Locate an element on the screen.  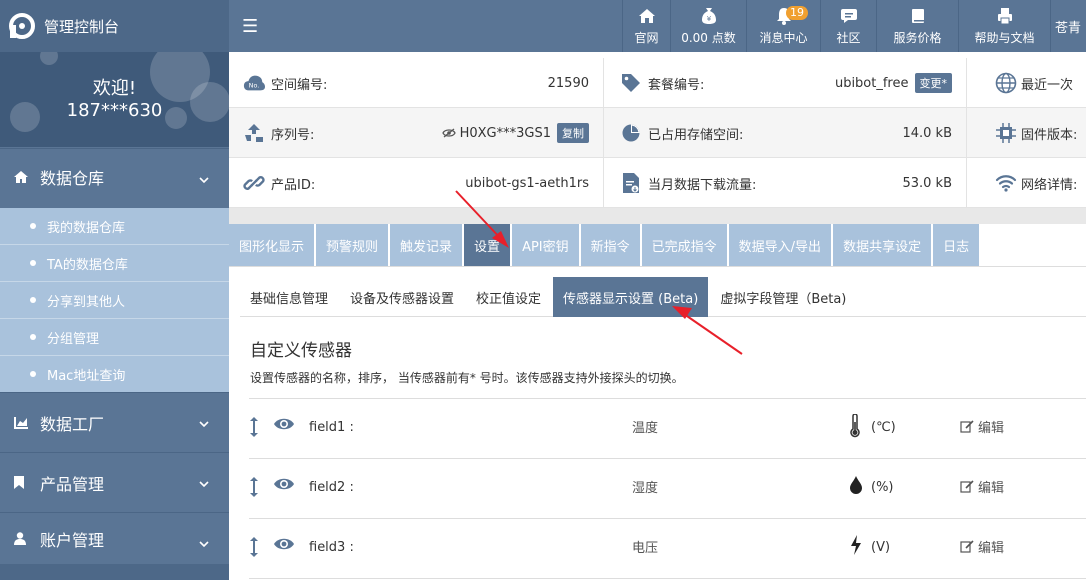
user-id: 187***630 is located at coordinates (114, 110).